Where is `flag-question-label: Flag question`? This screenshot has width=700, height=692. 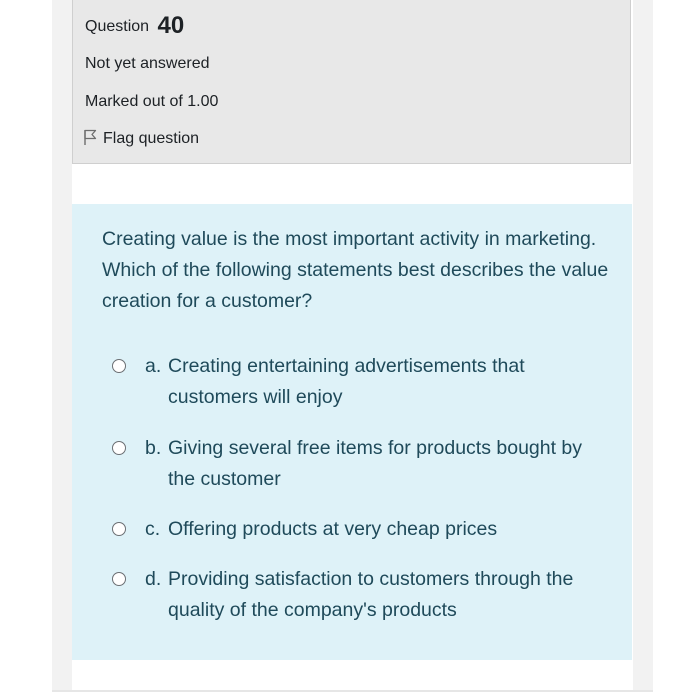
flag-question-label: Flag question is located at coordinates (151, 138).